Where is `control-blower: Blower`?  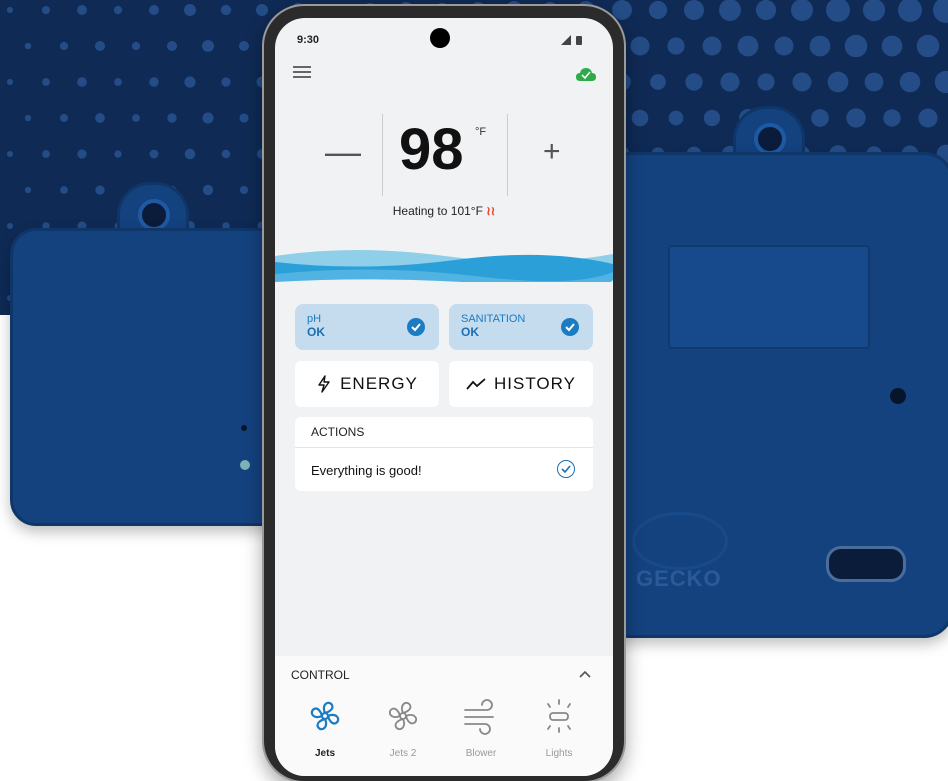 control-blower: Blower is located at coordinates (481, 731).